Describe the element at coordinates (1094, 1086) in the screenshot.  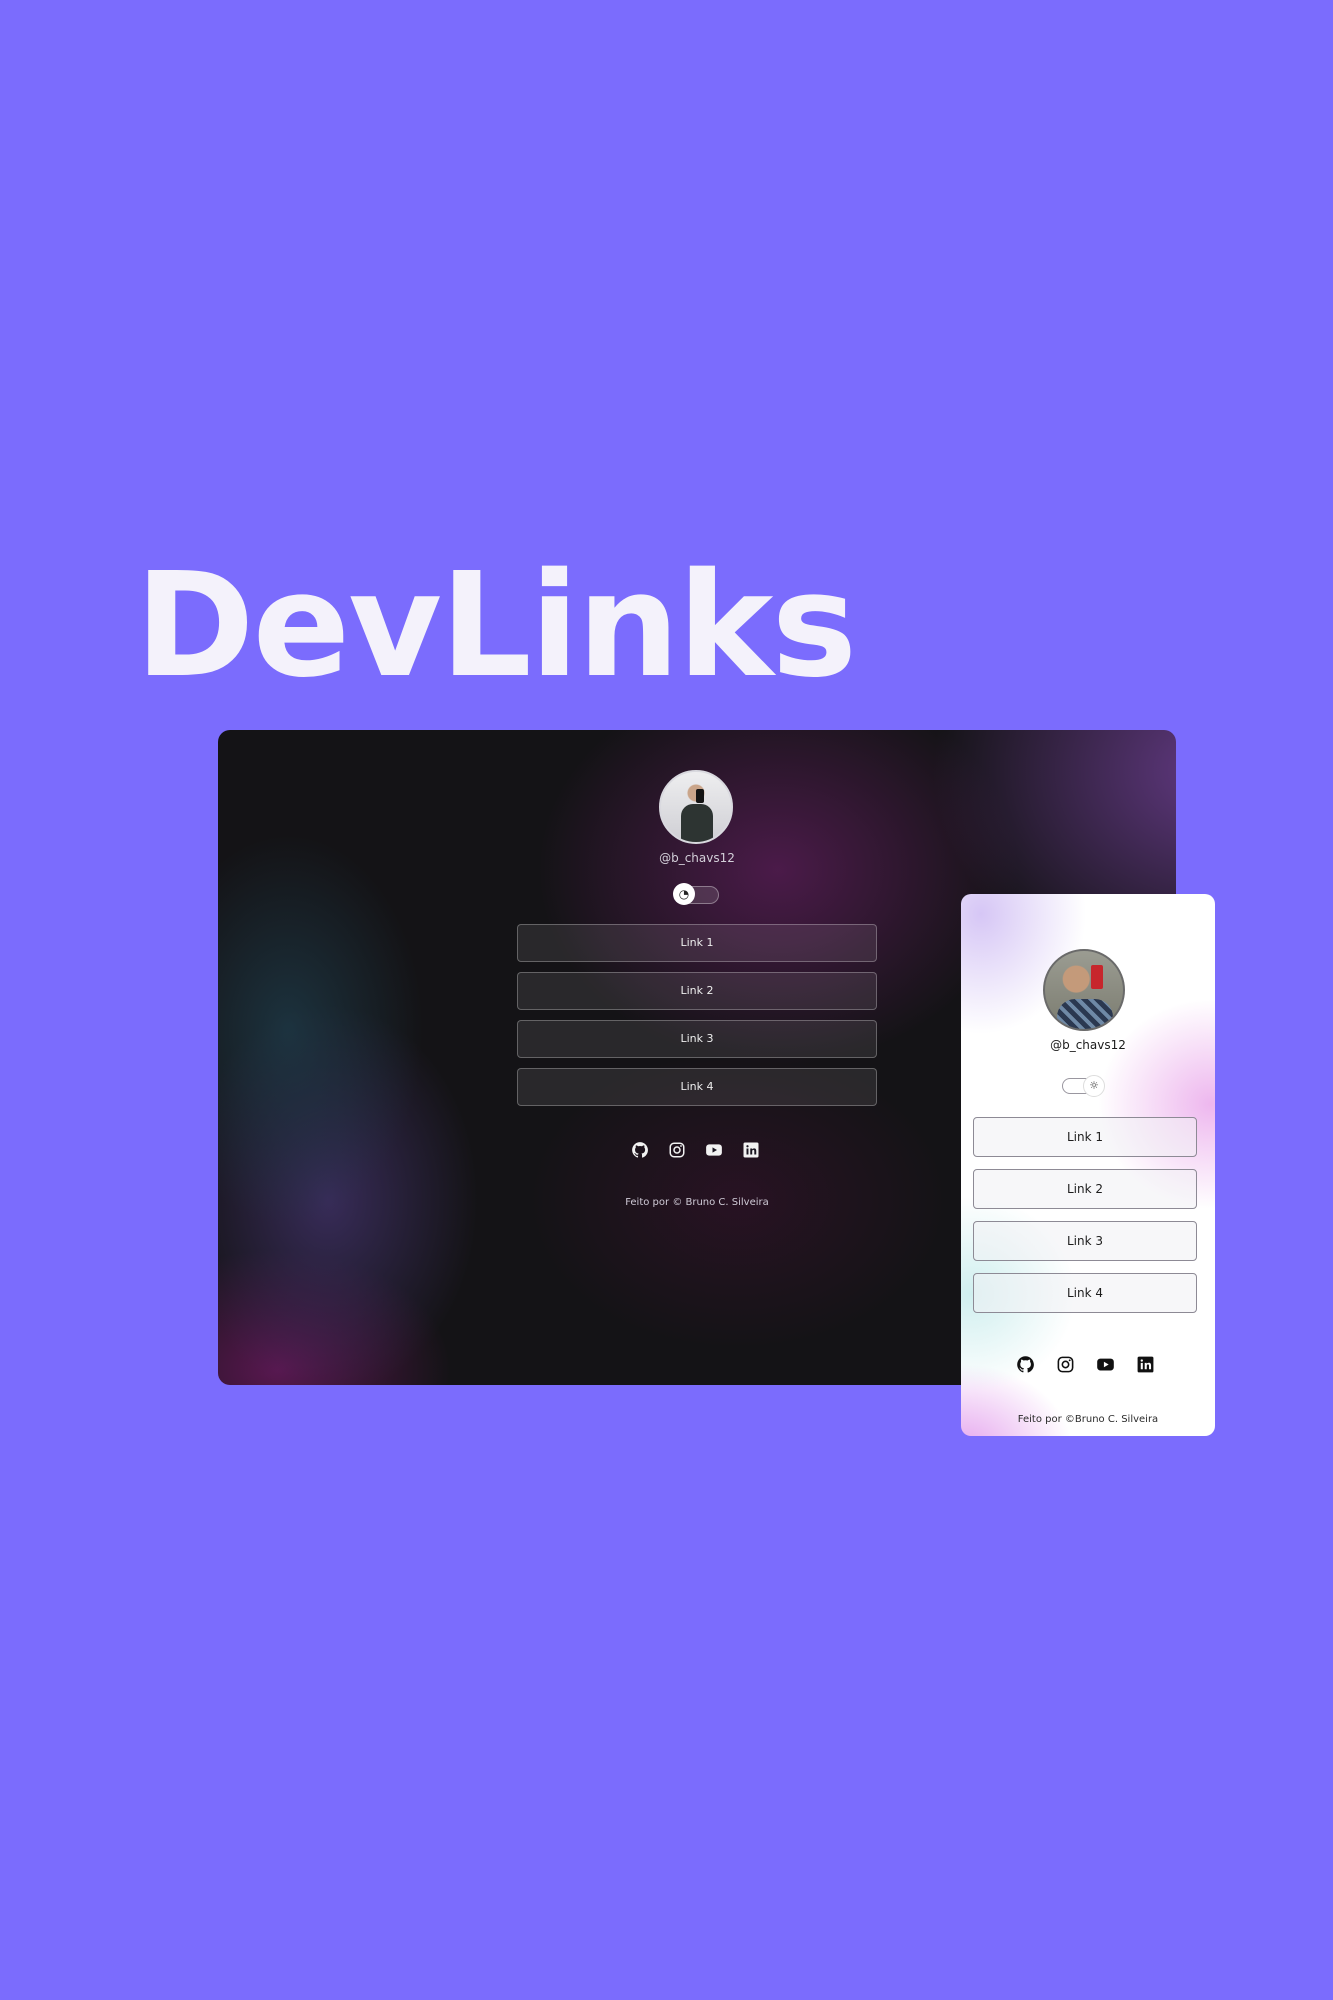
I see `sun-icon: ☼` at that location.